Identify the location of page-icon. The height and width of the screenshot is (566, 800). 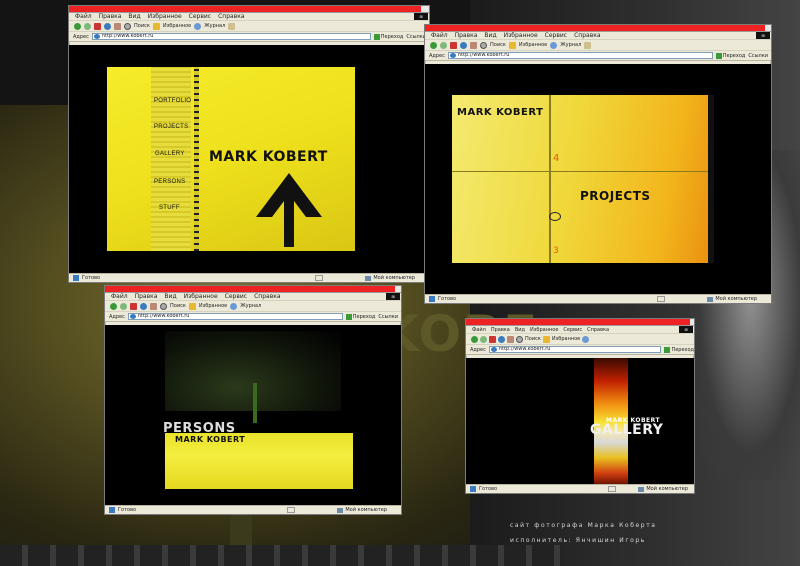
(452, 55).